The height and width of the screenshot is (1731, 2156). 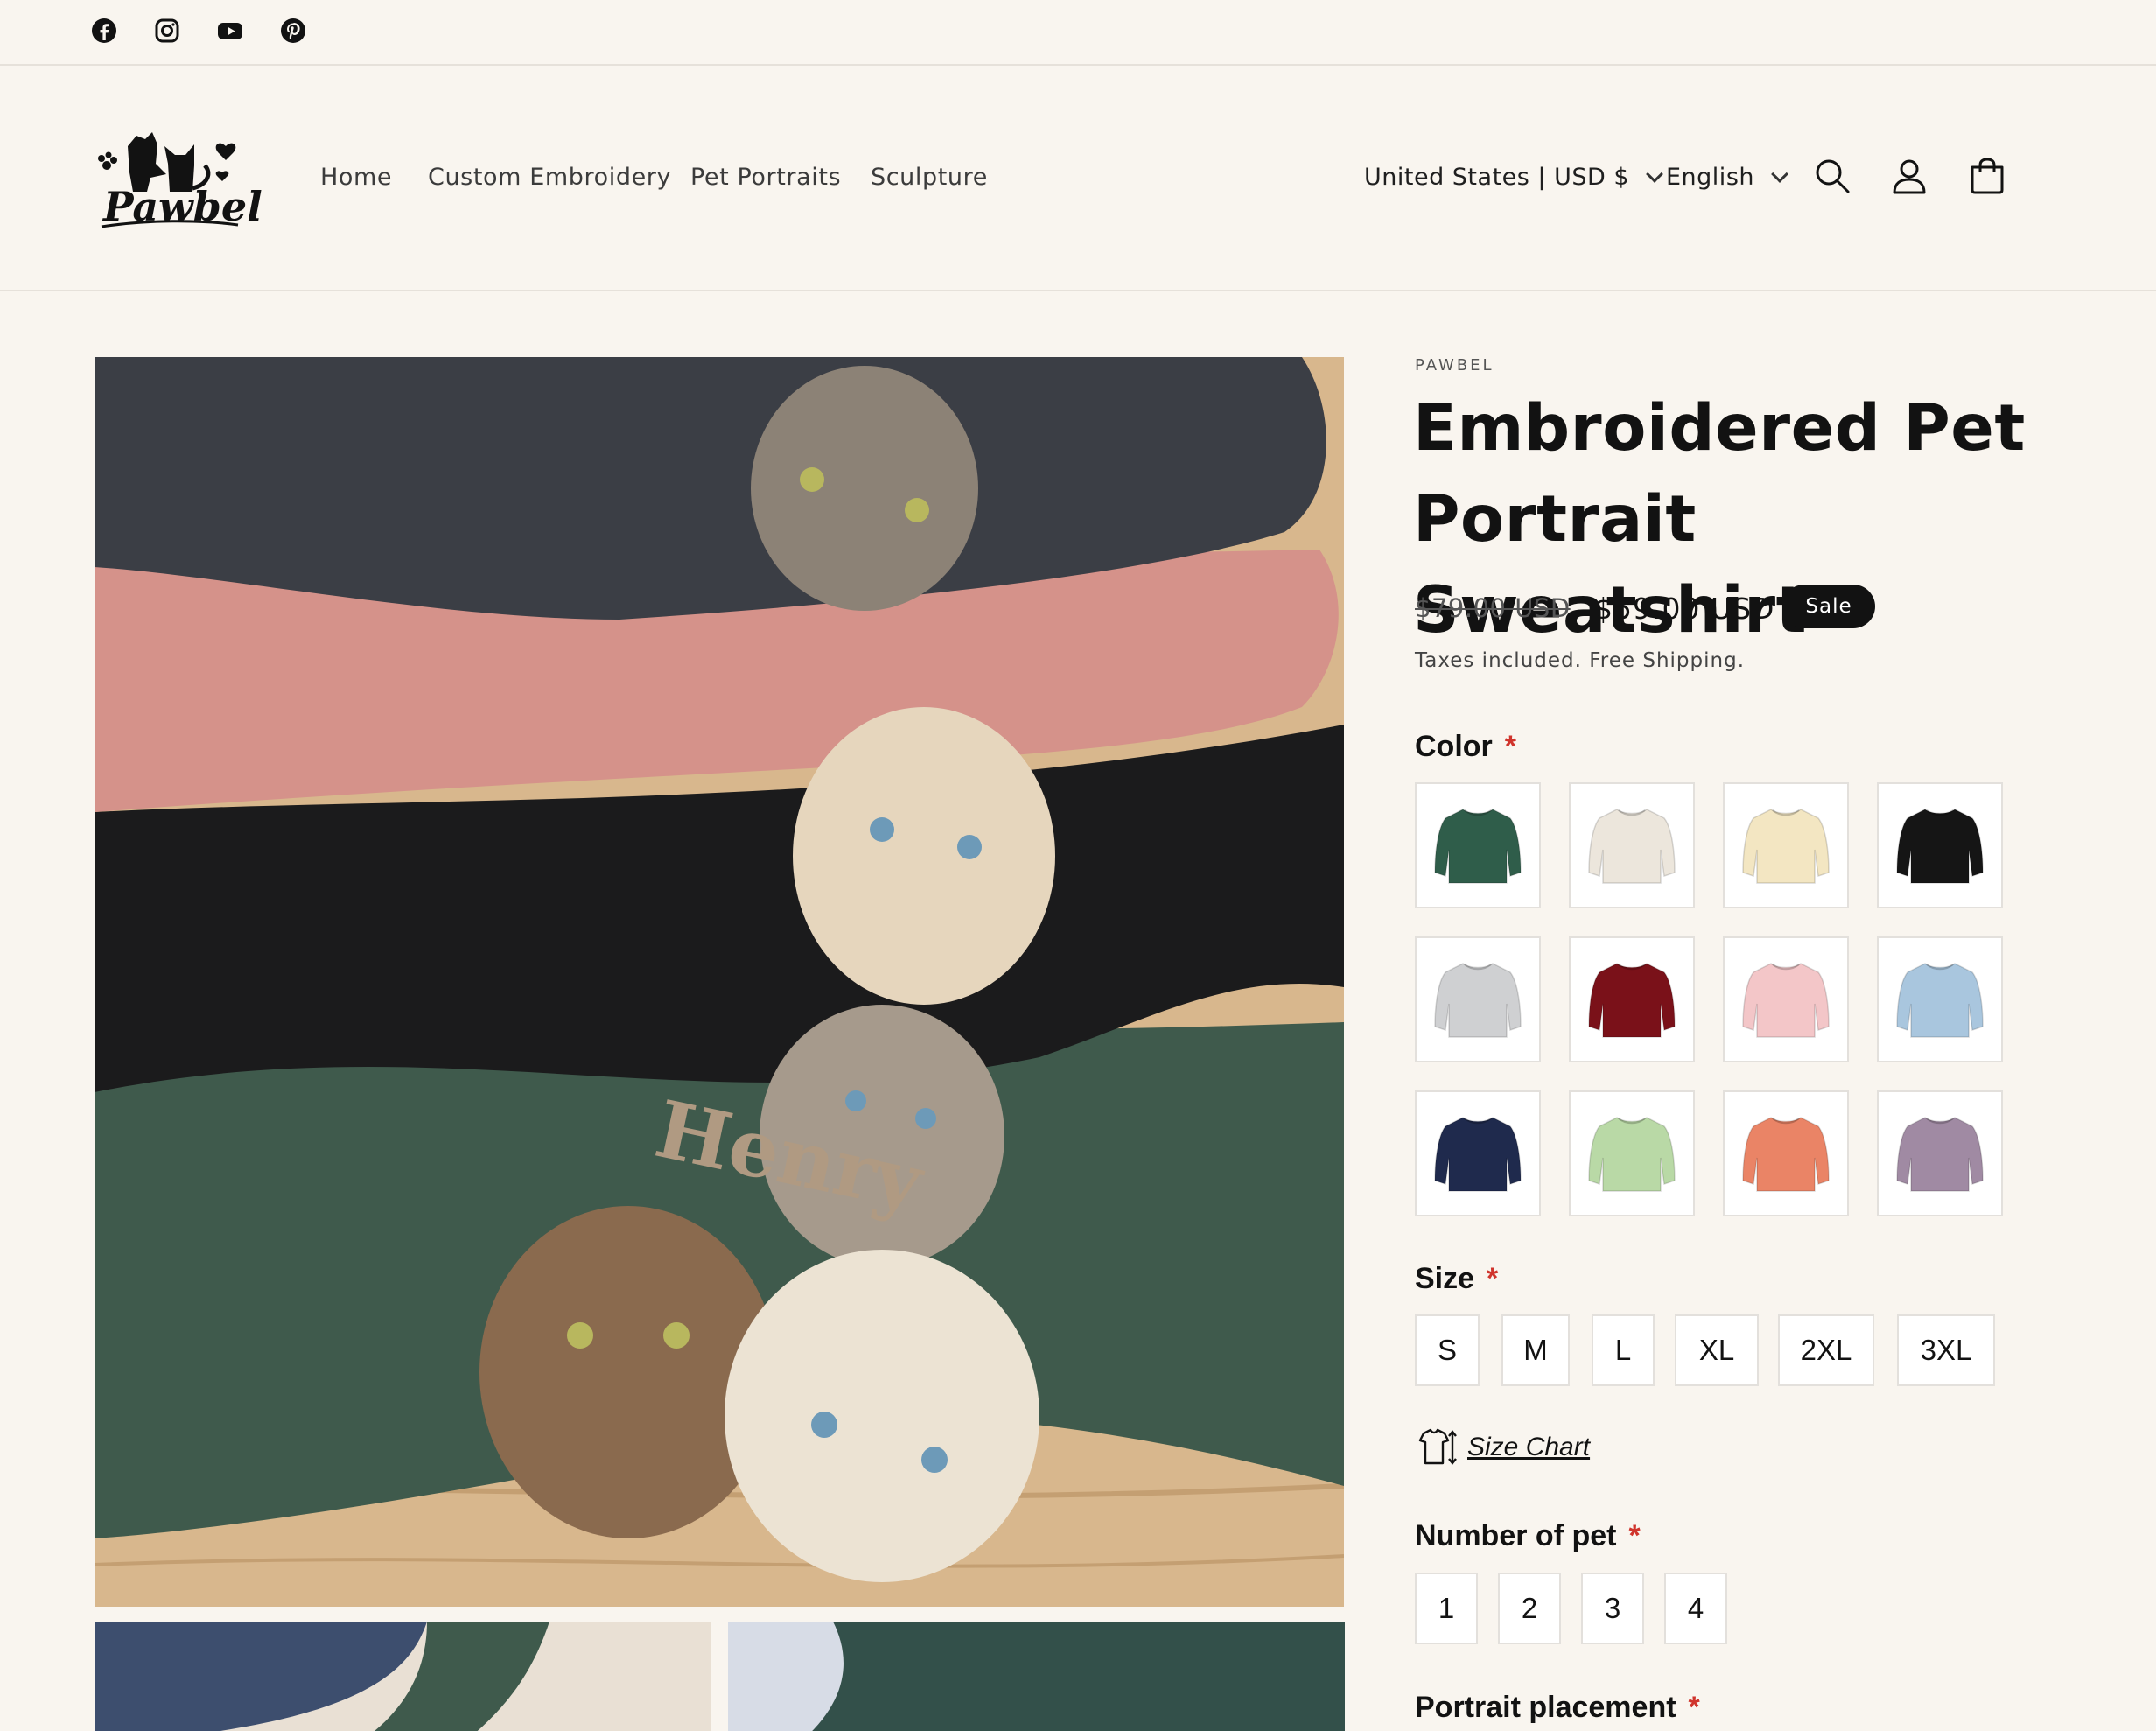 What do you see at coordinates (1946, 1350) in the screenshot?
I see `size-option-3xl: 3XL` at bounding box center [1946, 1350].